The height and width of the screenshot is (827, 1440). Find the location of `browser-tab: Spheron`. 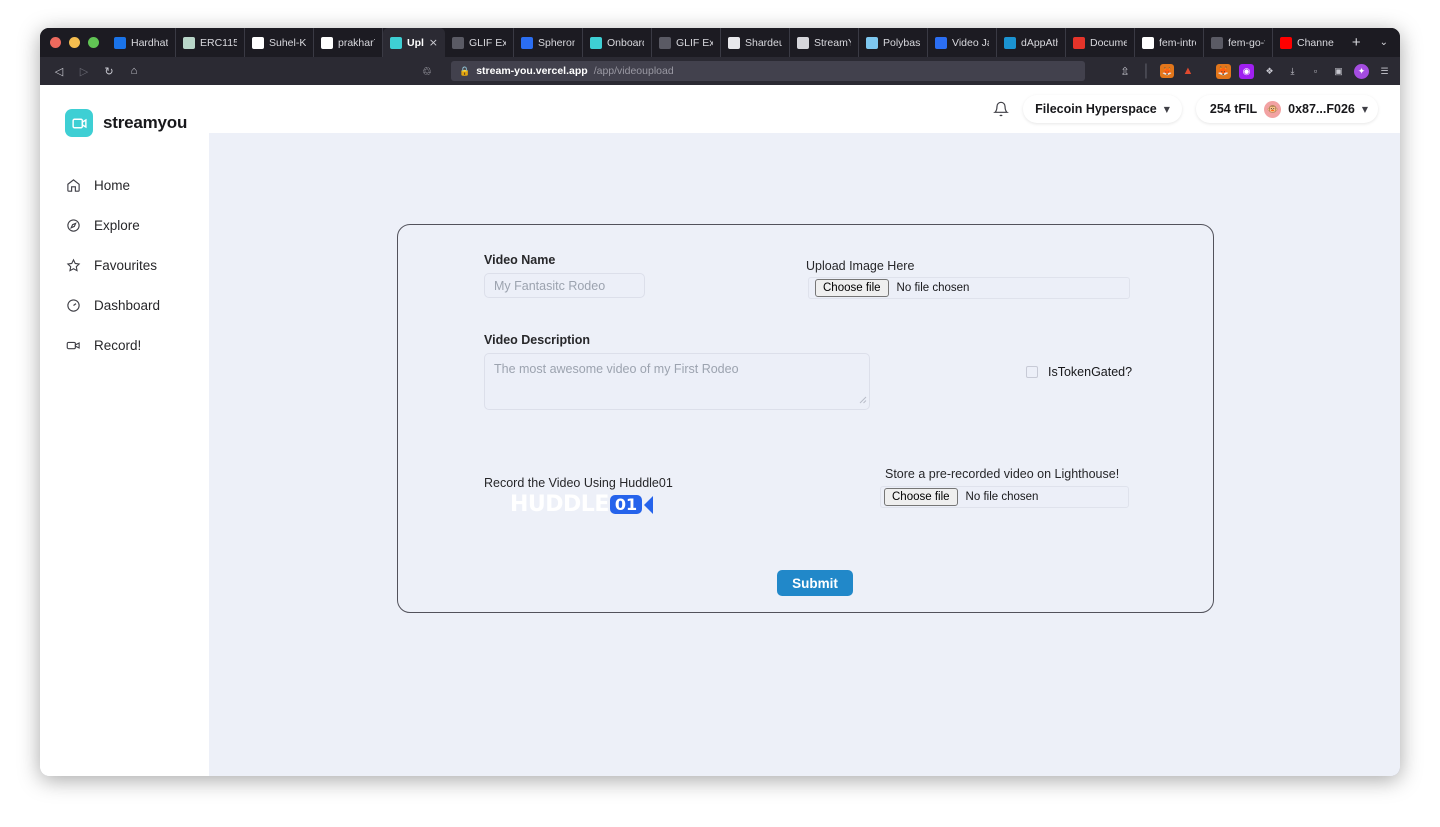

browser-tab: Spheron is located at coordinates (548, 42).